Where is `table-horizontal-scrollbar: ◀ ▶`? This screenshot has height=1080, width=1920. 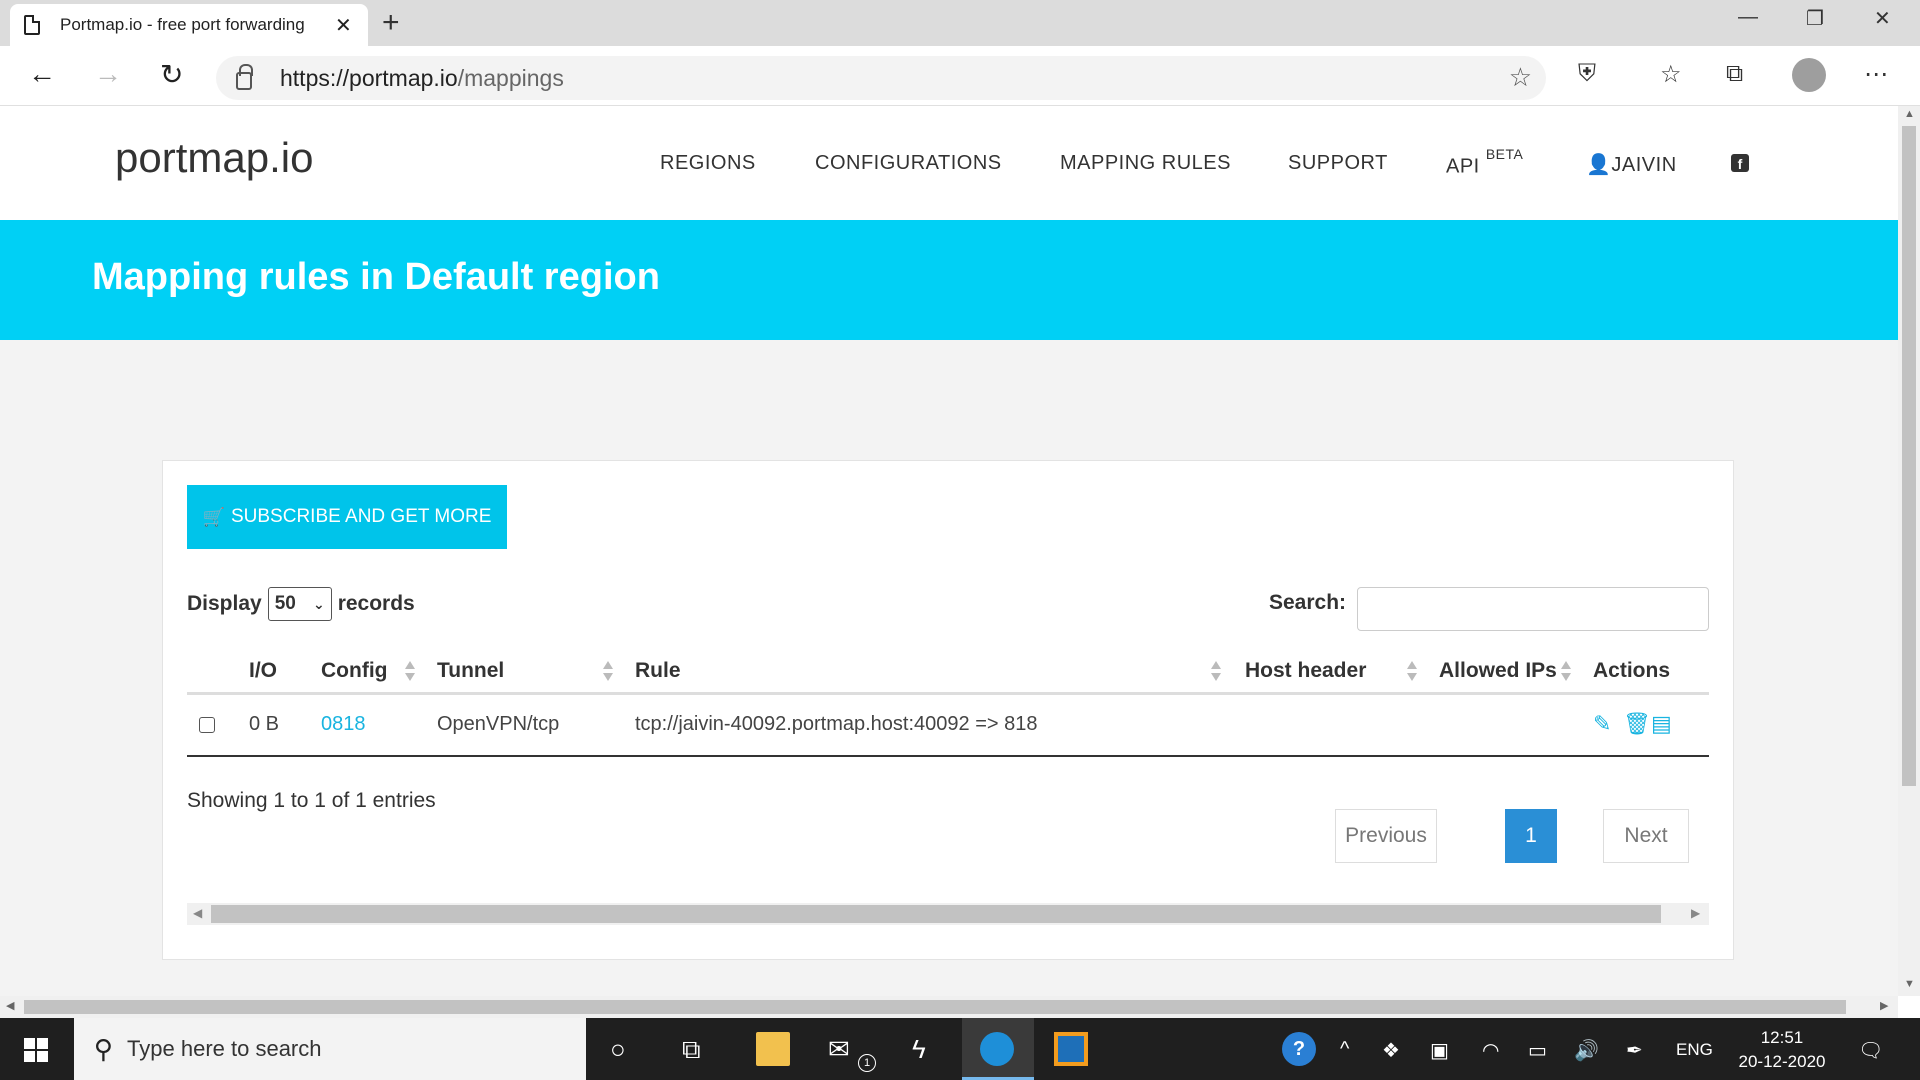 table-horizontal-scrollbar: ◀ ▶ is located at coordinates (948, 914).